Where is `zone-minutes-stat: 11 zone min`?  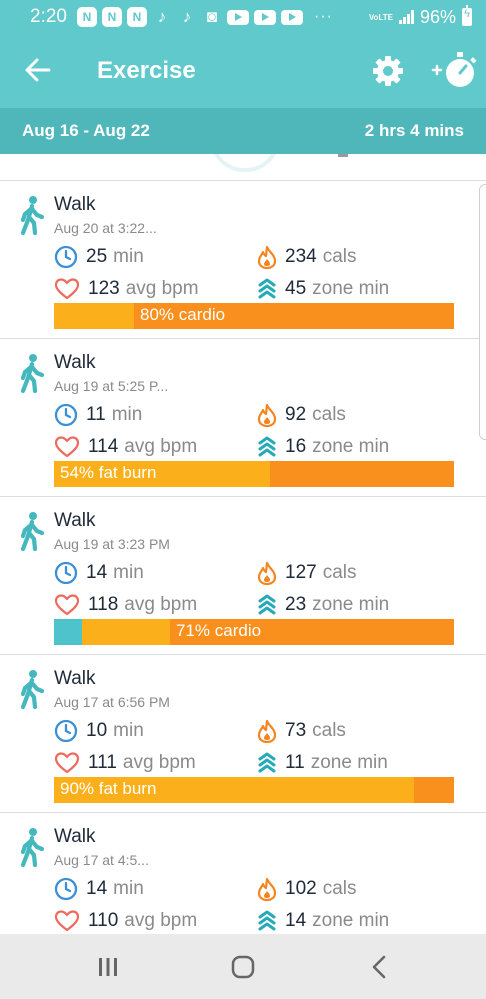 zone-minutes-stat: 11 zone min is located at coordinates (322, 763).